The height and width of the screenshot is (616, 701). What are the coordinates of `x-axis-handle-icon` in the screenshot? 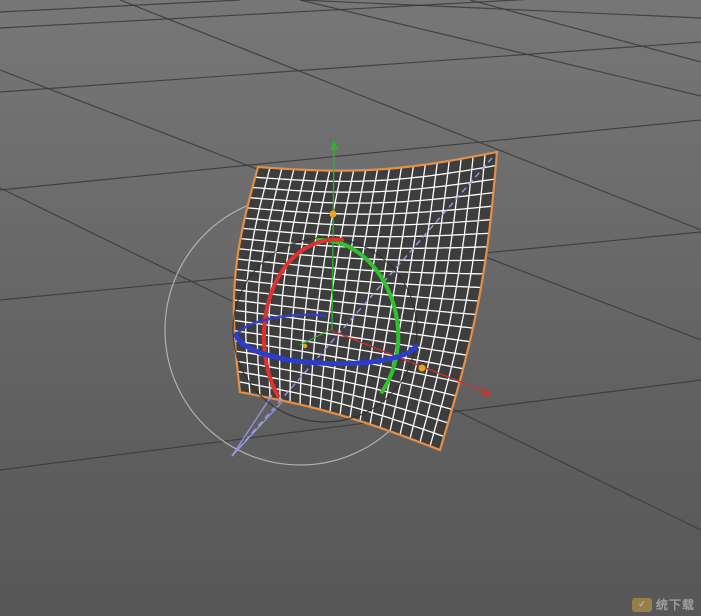 It's located at (422, 368).